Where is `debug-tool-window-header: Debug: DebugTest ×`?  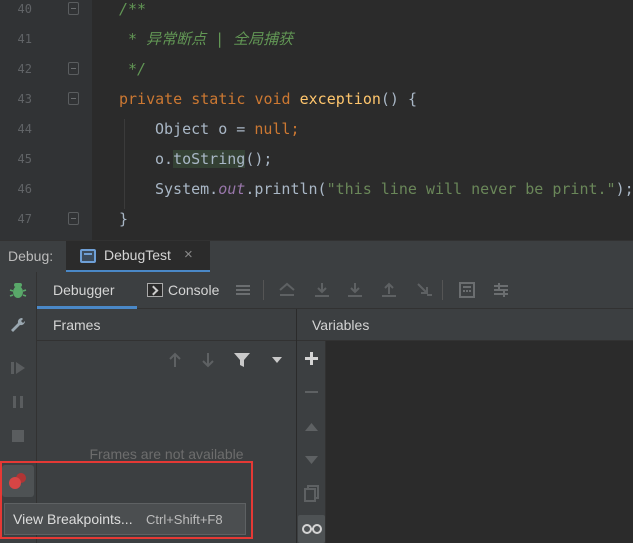
debug-tool-window-header: Debug: DebugTest × is located at coordinates (316, 256).